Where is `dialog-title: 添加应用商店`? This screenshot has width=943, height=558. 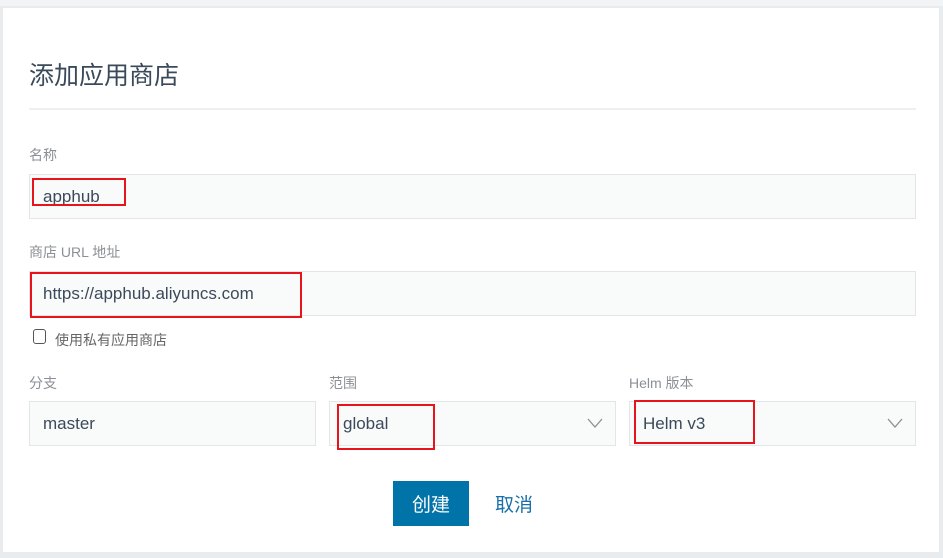
dialog-title: 添加应用商店 is located at coordinates (104, 76).